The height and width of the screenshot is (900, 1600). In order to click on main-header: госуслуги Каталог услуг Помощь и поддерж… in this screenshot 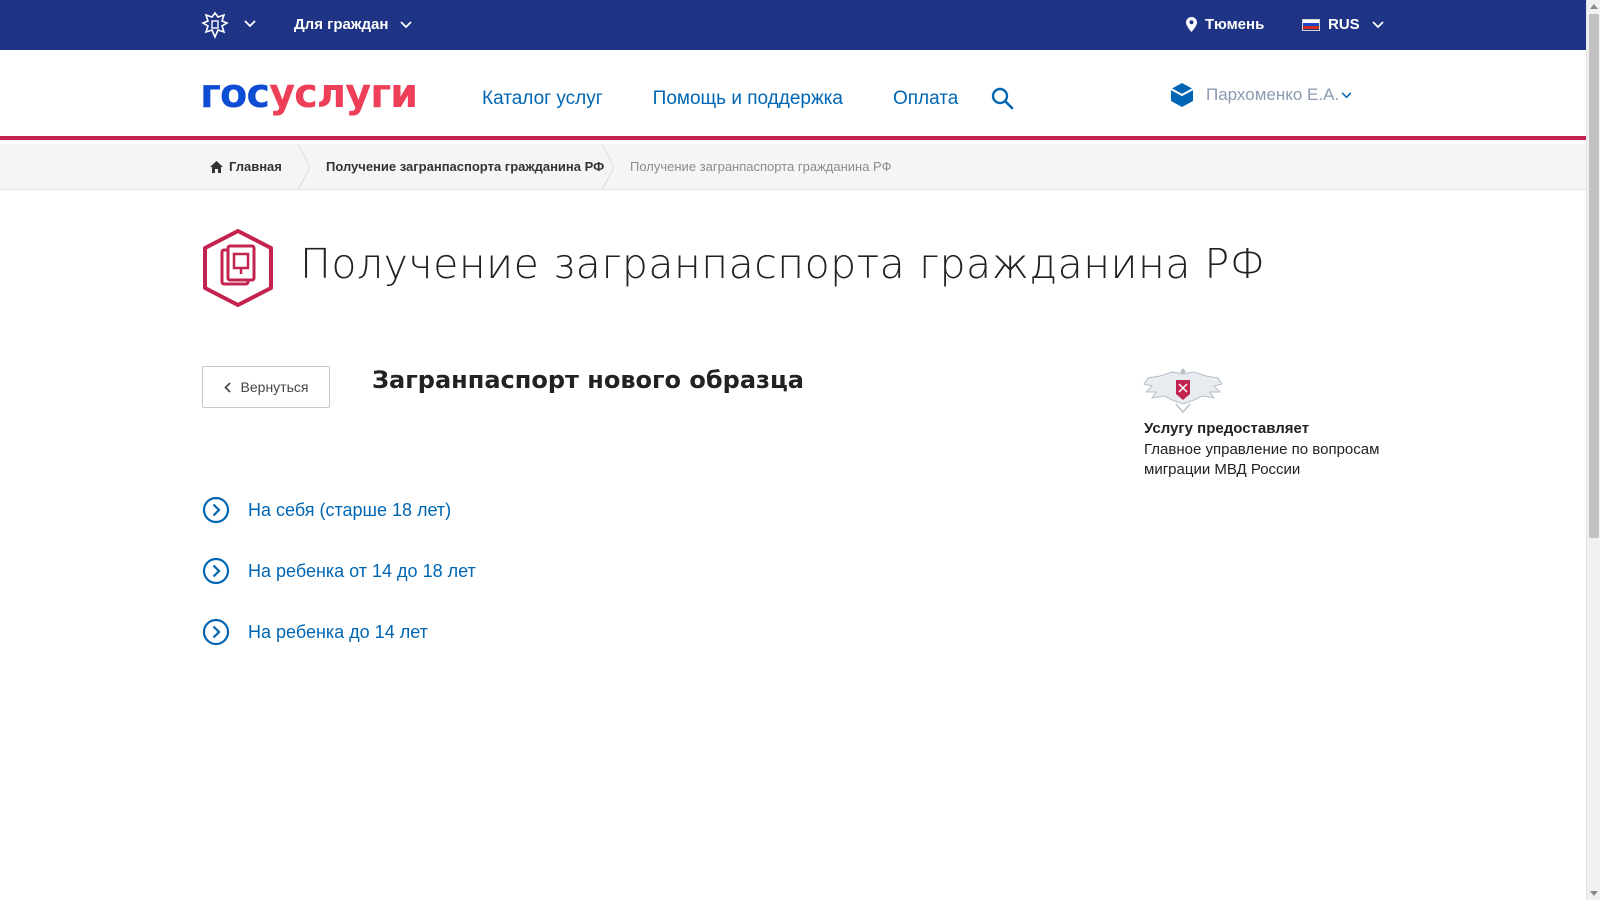, I will do `click(793, 95)`.